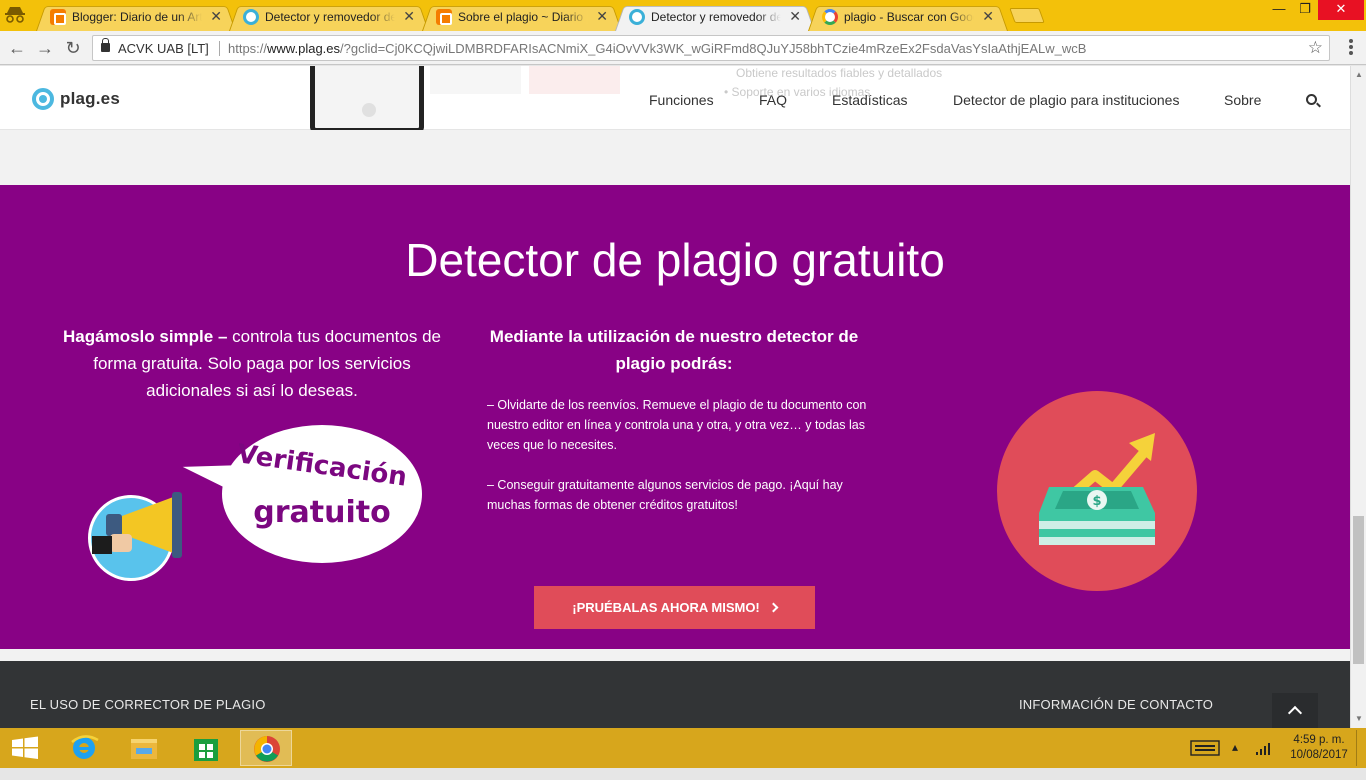 This screenshot has width=1366, height=780. I want to click on clock-time: 4:59 p. m., so click(1319, 740).